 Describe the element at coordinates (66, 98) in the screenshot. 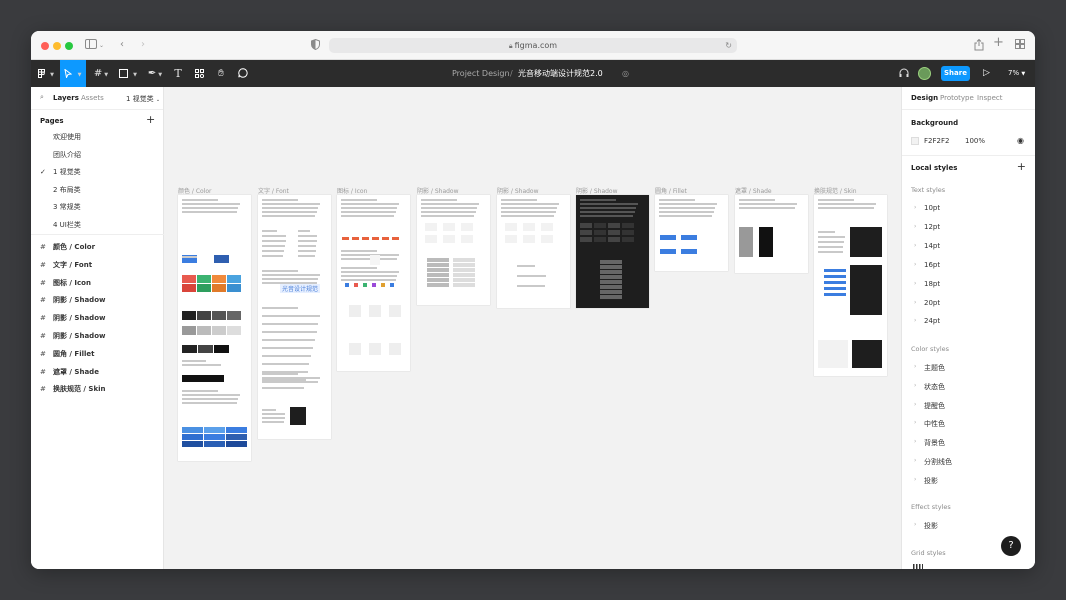

I see `tab-layers: Layers` at that location.